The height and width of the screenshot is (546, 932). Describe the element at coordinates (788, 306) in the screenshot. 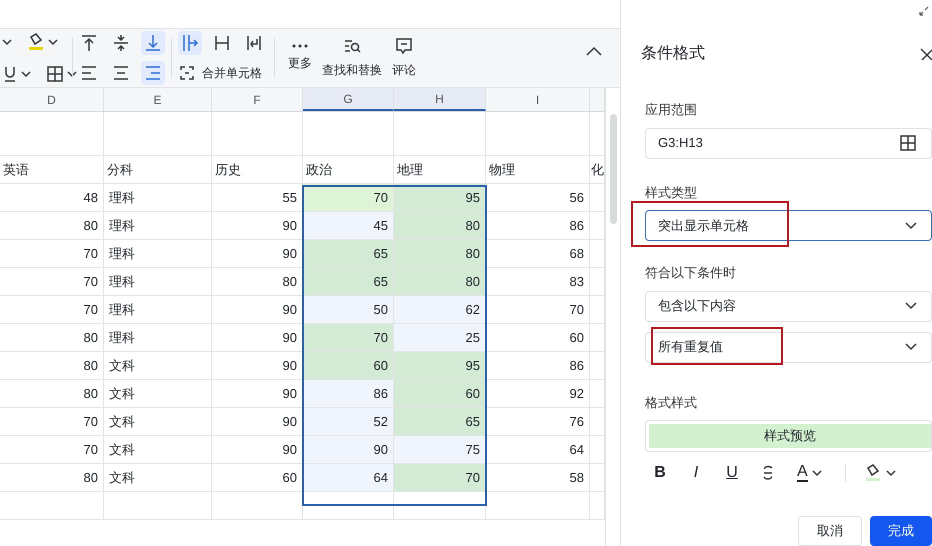

I see `dropdown: 包含以下内容` at that location.